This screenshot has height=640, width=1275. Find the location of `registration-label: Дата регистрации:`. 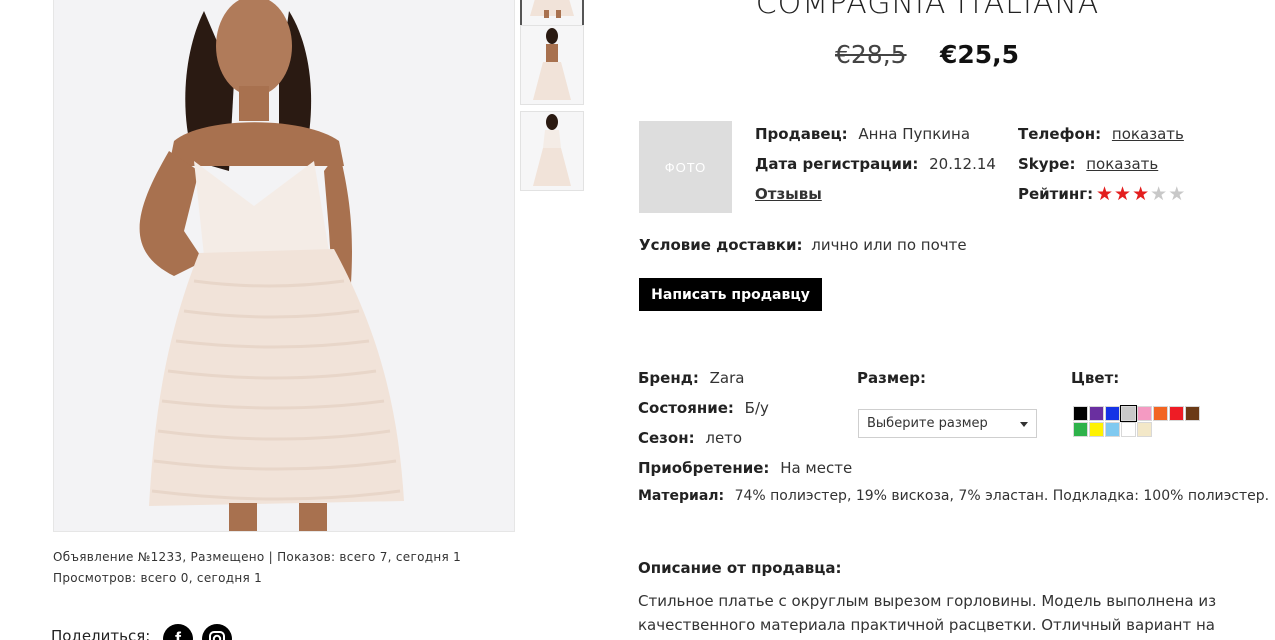

registration-label: Дата регистрации: is located at coordinates (837, 164).